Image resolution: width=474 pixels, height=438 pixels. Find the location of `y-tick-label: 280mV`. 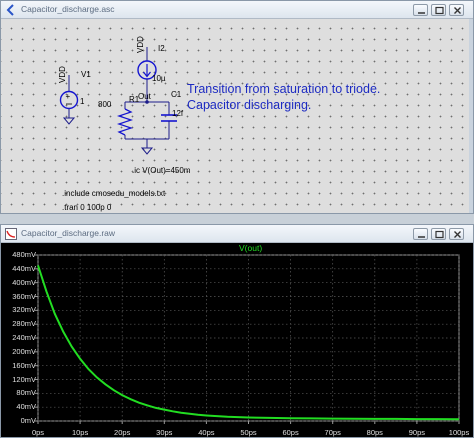

y-tick-label: 280mV is located at coordinates (24, 324).